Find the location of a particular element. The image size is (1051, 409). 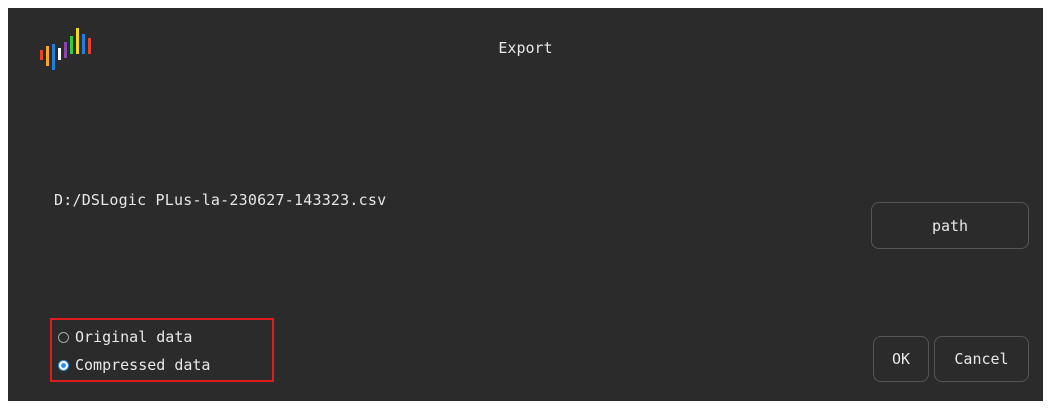

ok-button: OK is located at coordinates (901, 359).